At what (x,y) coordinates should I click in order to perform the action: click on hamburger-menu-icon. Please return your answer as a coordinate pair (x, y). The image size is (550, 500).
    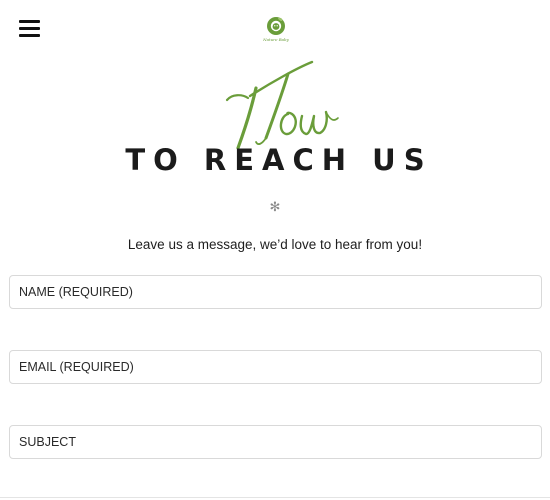
    Looking at the image, I should click on (29, 28).